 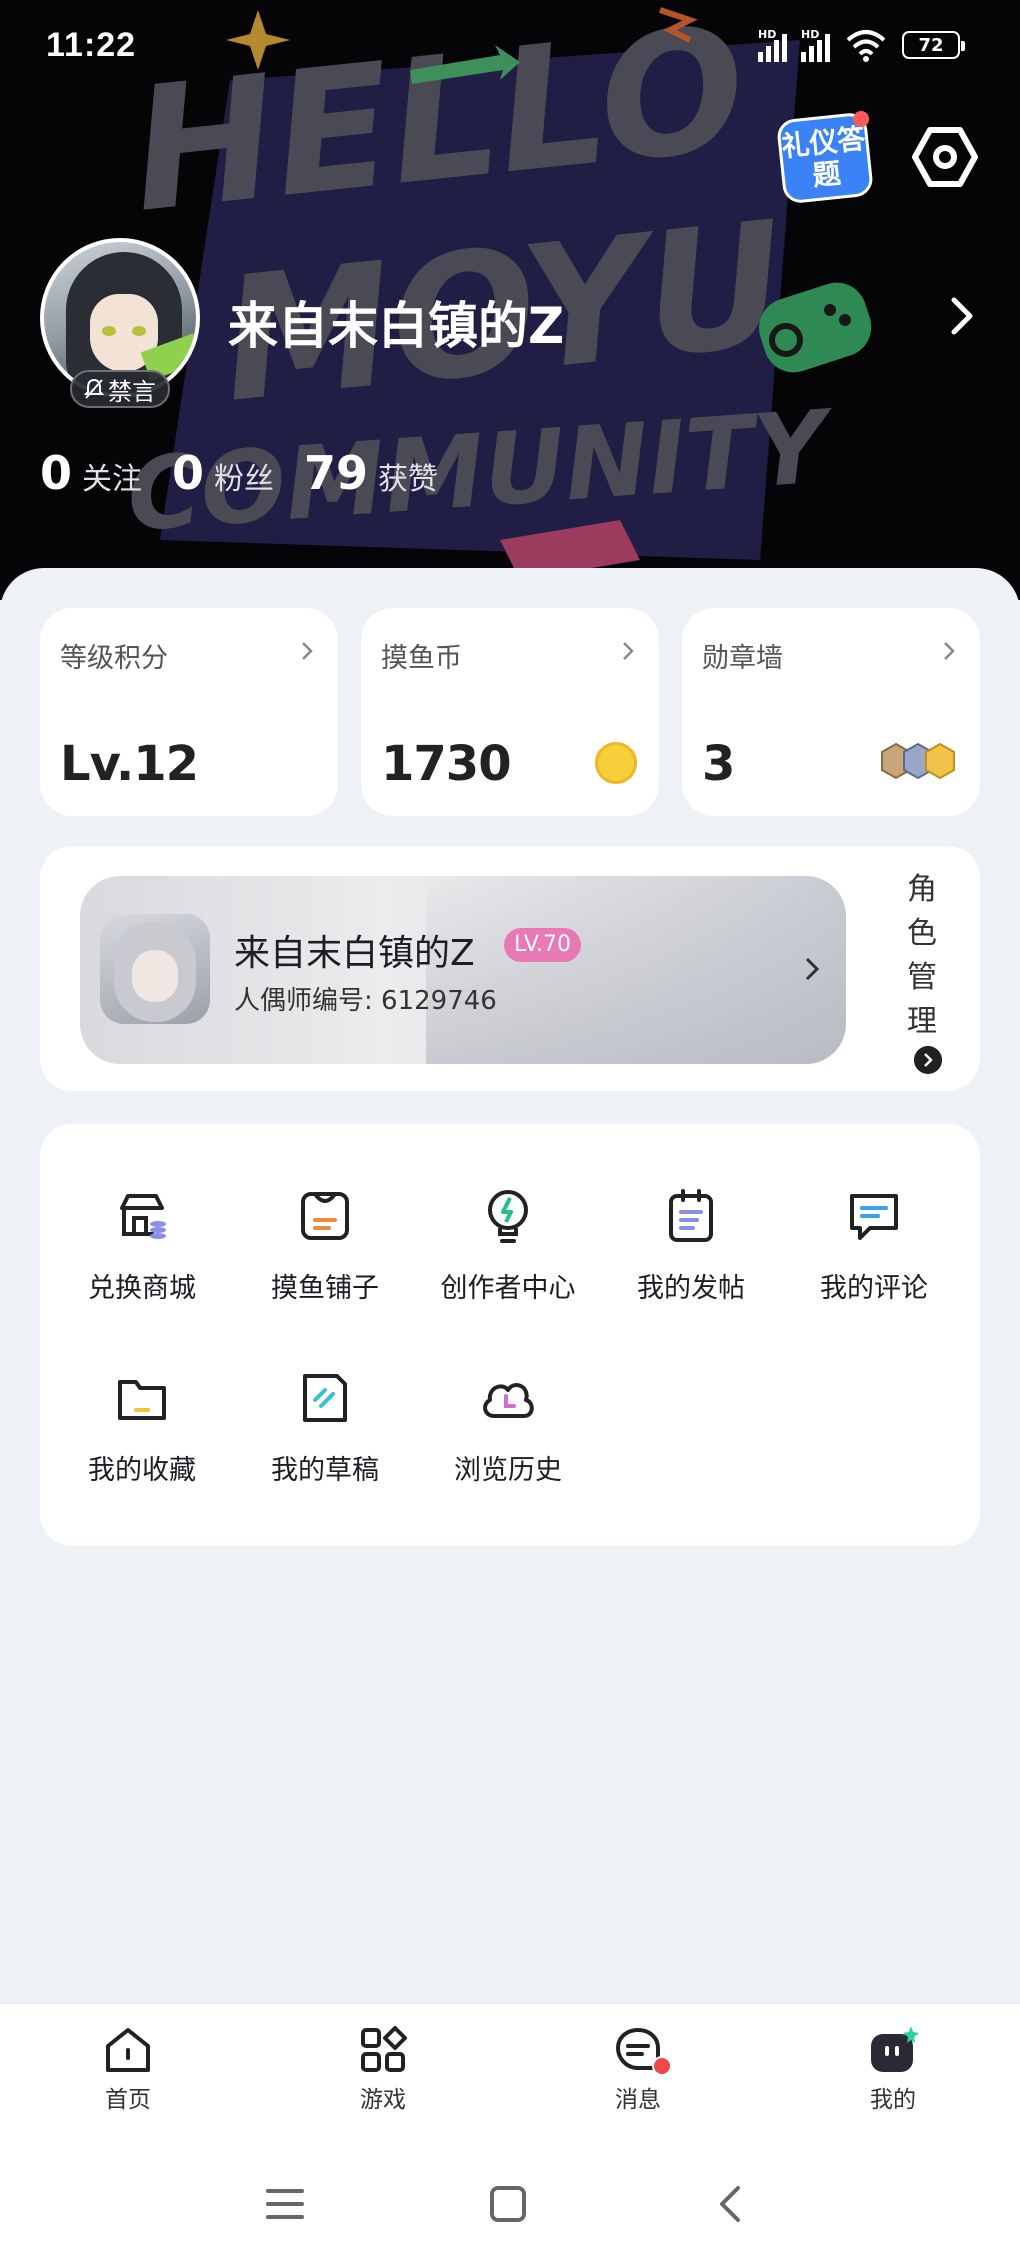 I want to click on signal-hd-label-2: HD, so click(x=810, y=34).